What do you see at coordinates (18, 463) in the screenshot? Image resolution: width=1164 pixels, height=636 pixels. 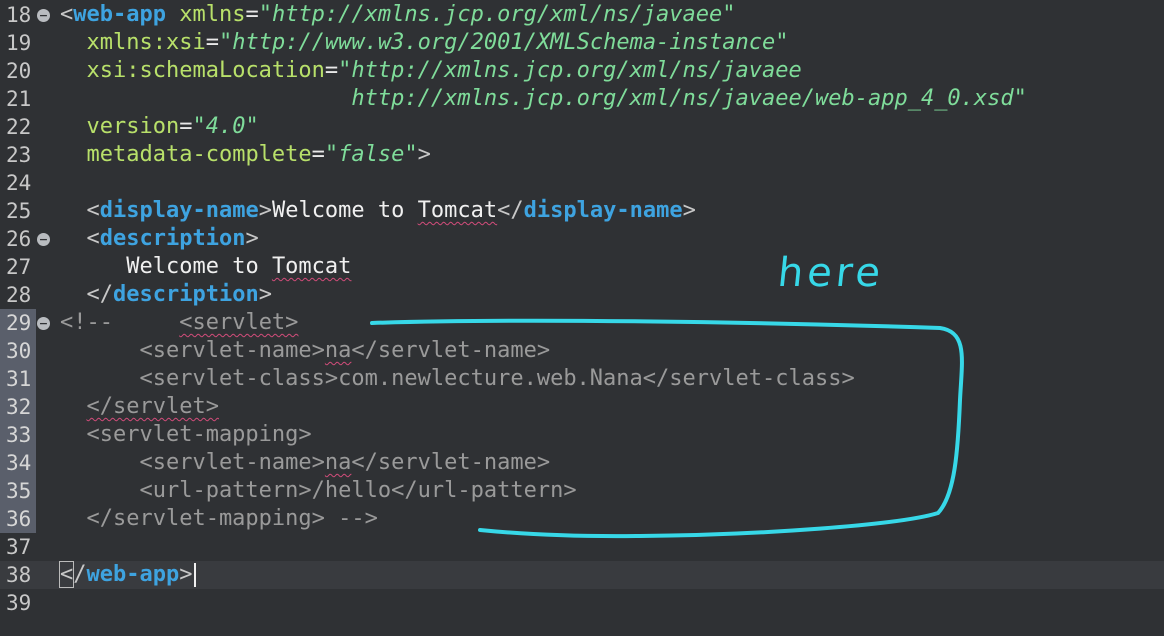 I see `line-number: 34` at bounding box center [18, 463].